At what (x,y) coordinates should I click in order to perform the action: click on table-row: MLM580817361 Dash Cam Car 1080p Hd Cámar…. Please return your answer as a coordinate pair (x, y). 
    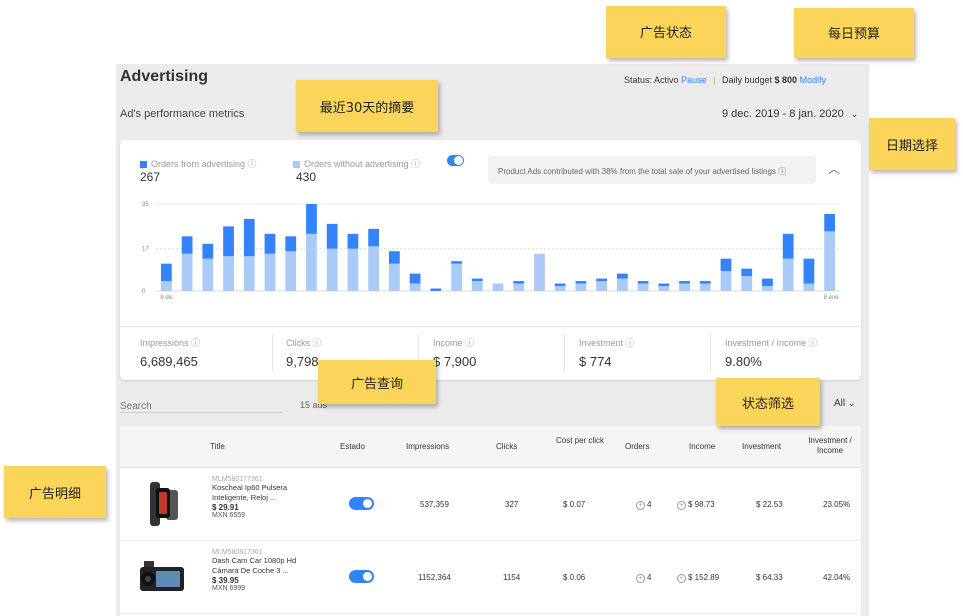
    Looking at the image, I should click on (490, 577).